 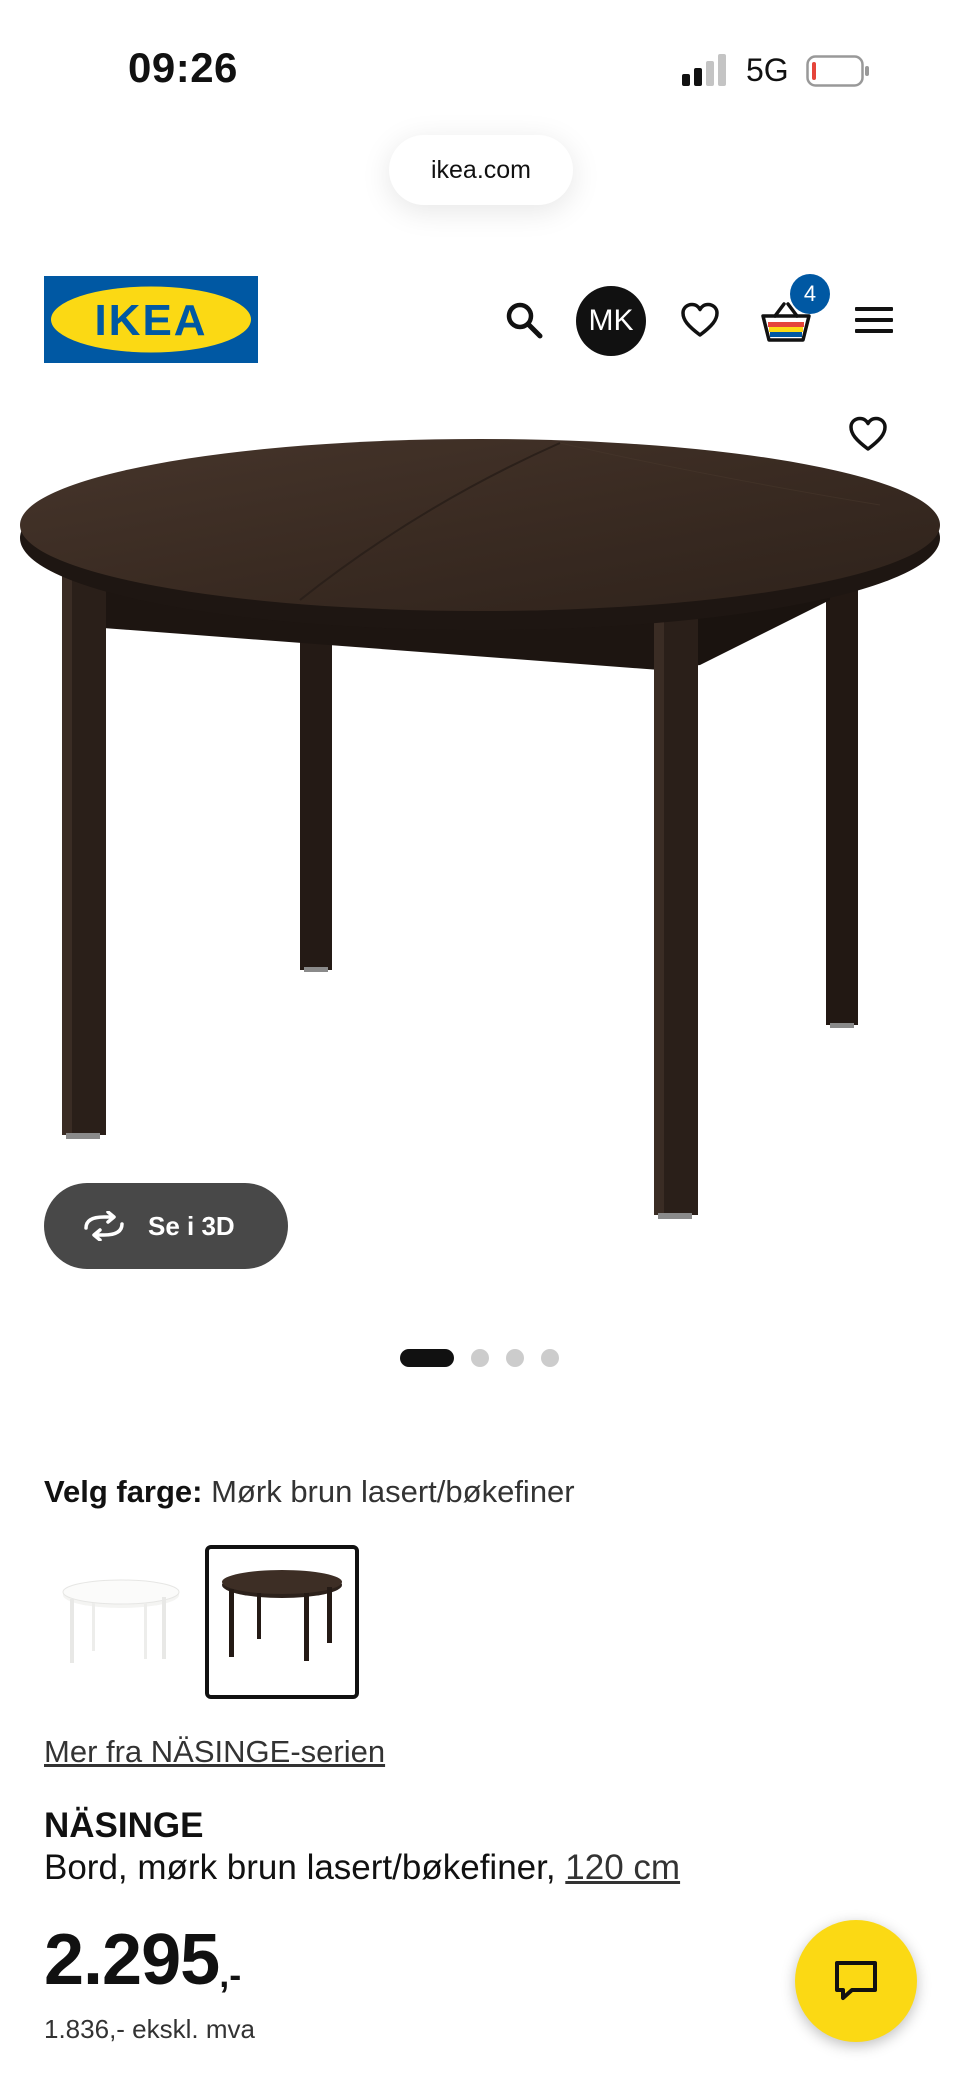 I want to click on menu-button, so click(x=874, y=320).